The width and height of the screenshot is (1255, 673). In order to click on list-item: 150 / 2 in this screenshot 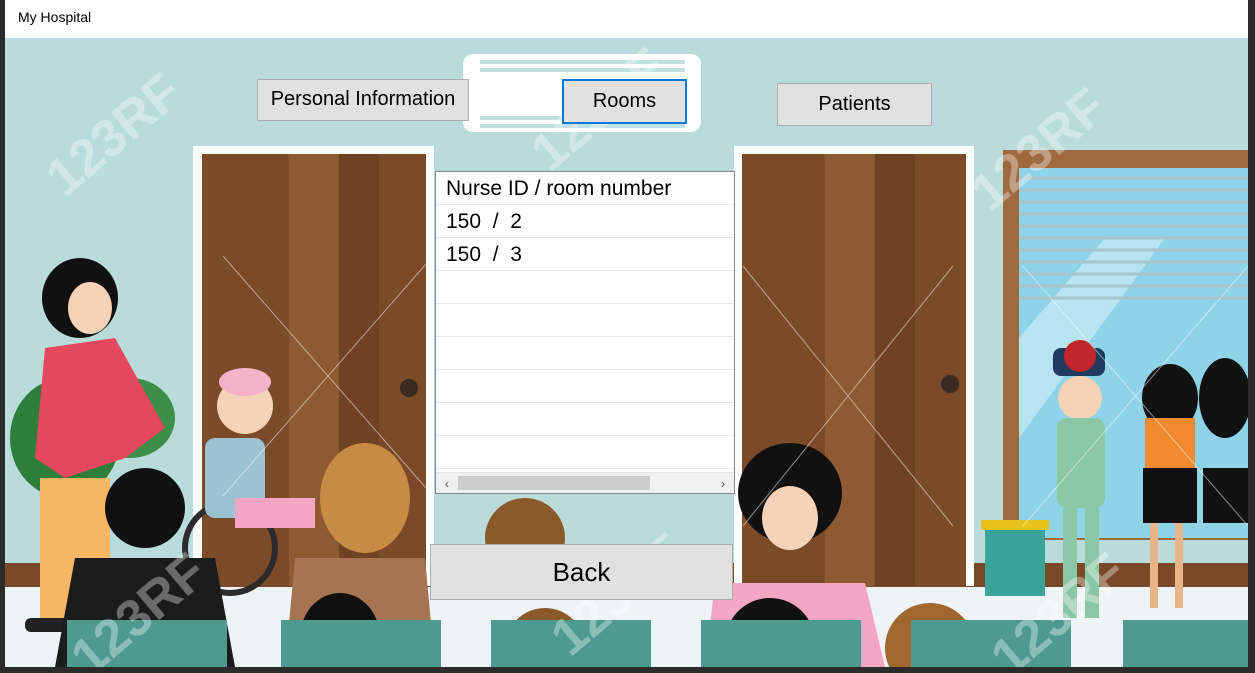, I will do `click(585, 221)`.